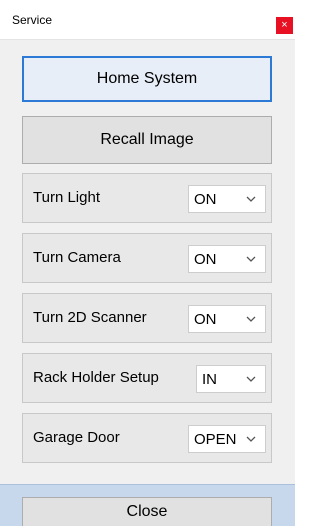 Image resolution: width=320 pixels, height=526 pixels. I want to click on home-system-button: Home System, so click(147, 79).